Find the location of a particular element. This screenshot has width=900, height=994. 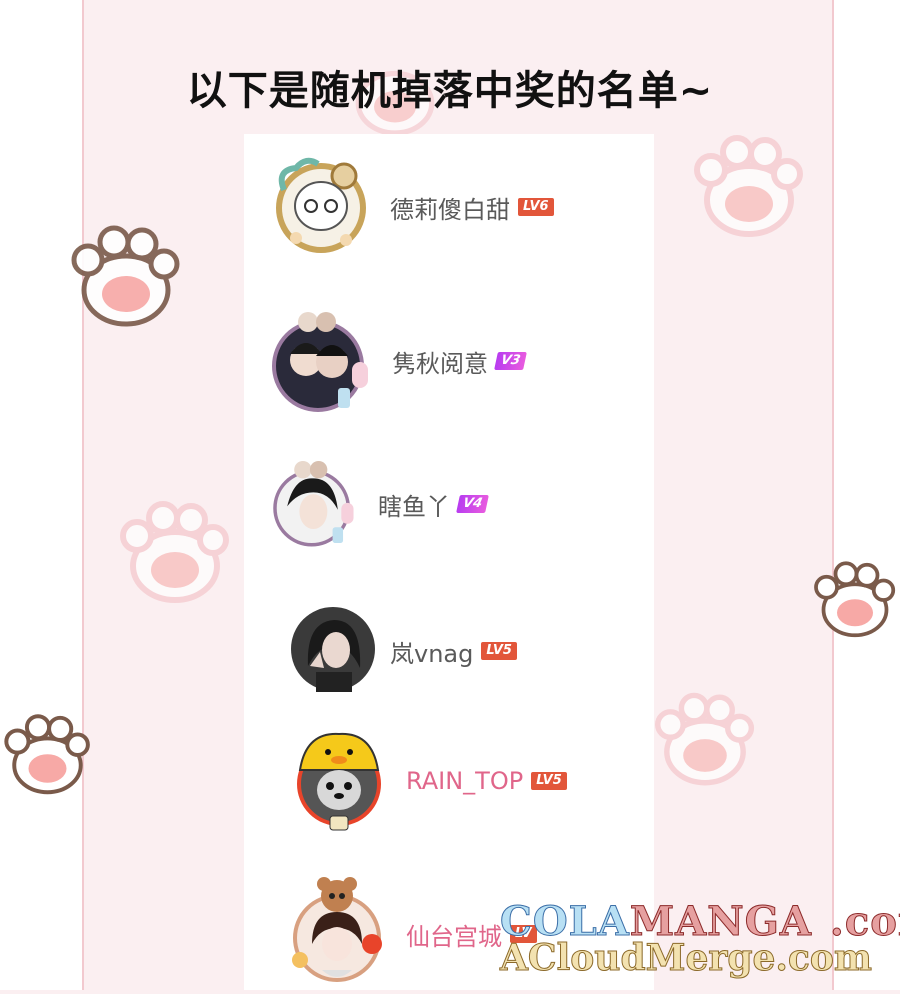

level-badge: LV6 is located at coordinates (536, 207).